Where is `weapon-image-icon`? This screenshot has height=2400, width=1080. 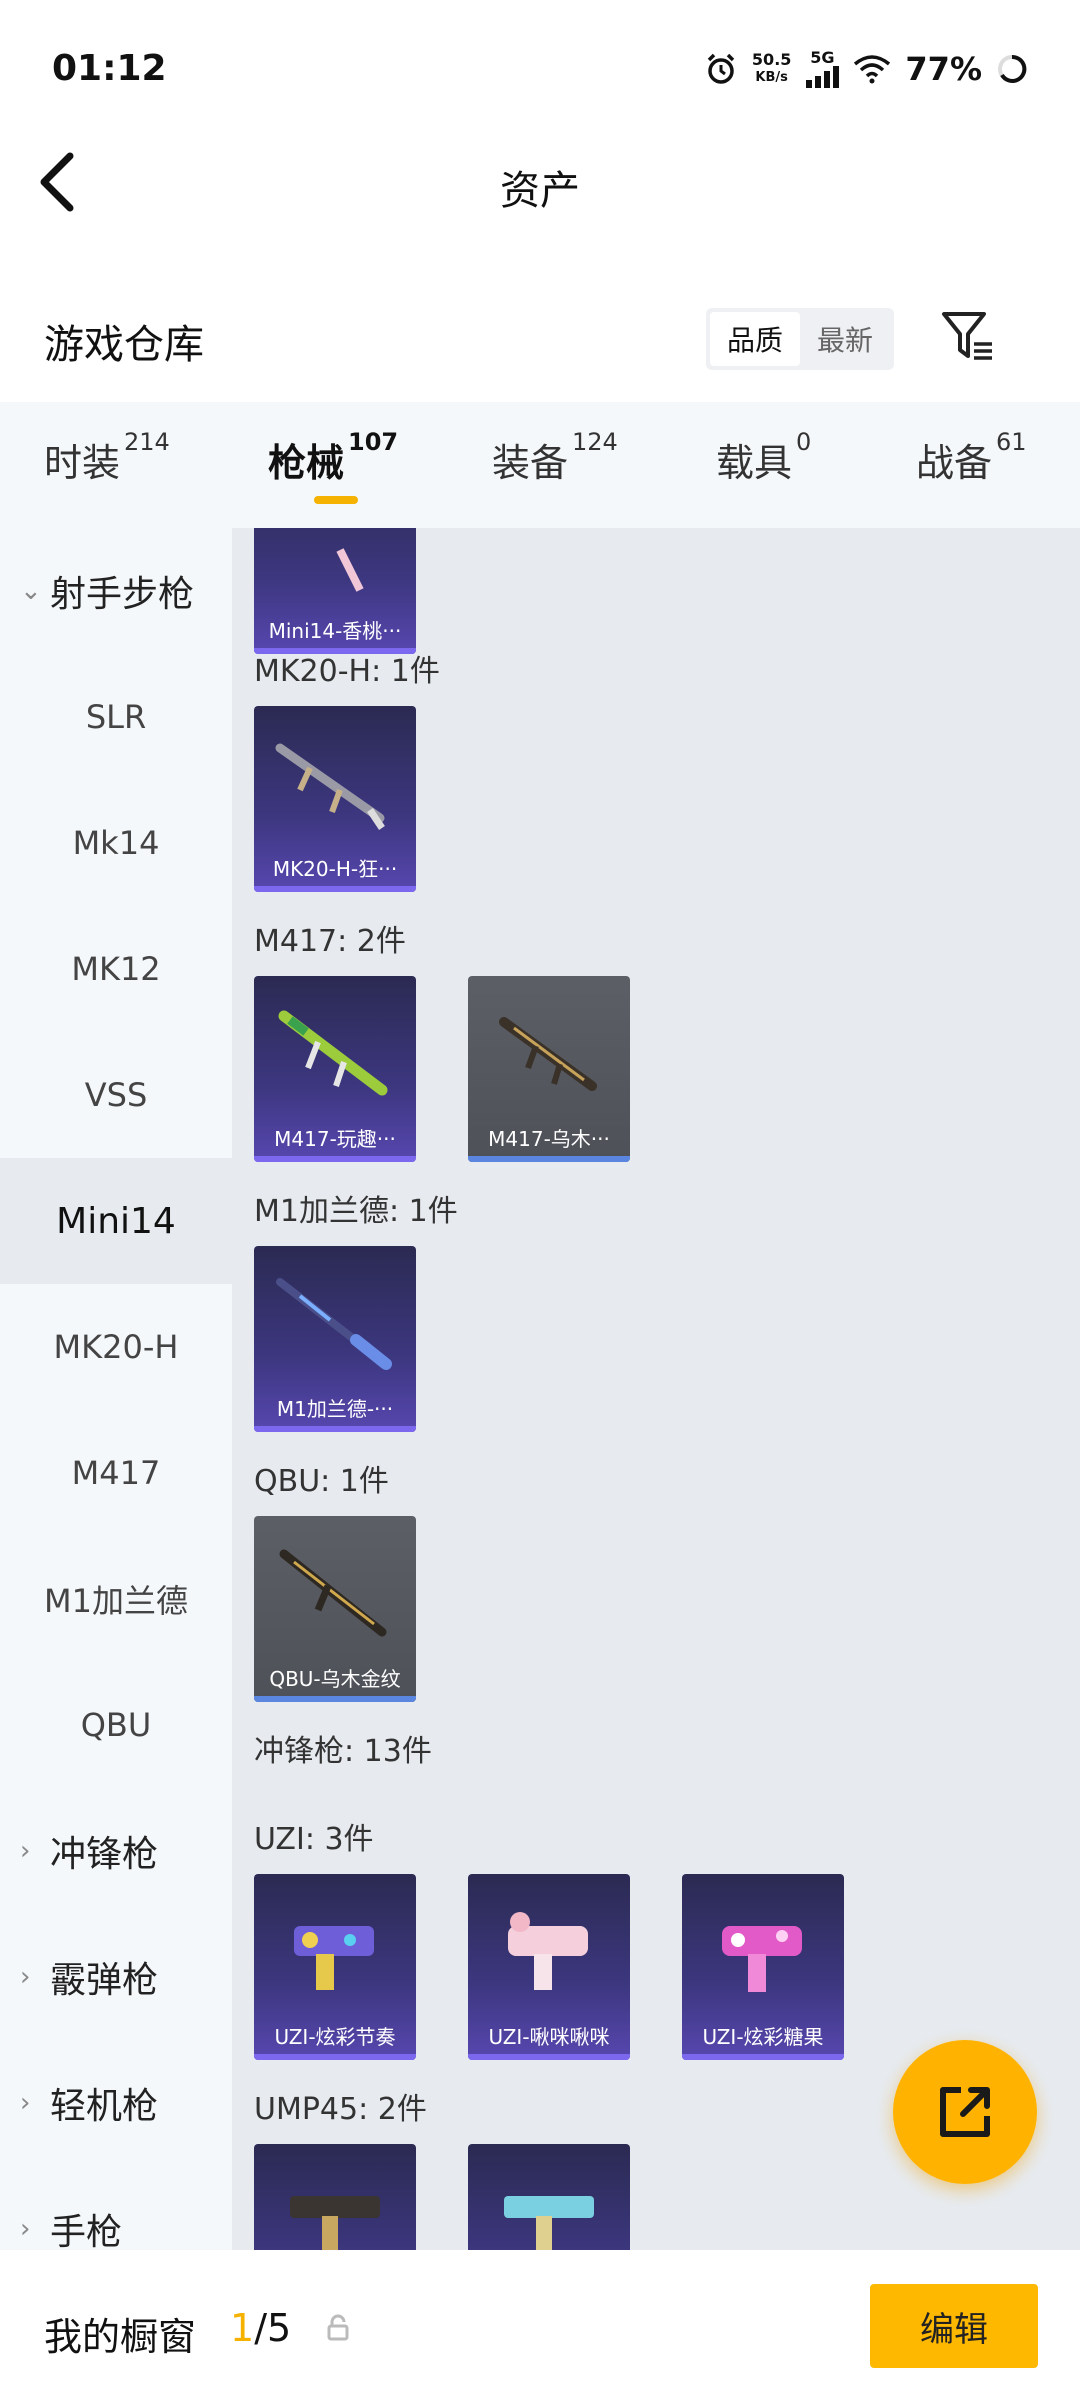
weapon-image-icon is located at coordinates (350, 570).